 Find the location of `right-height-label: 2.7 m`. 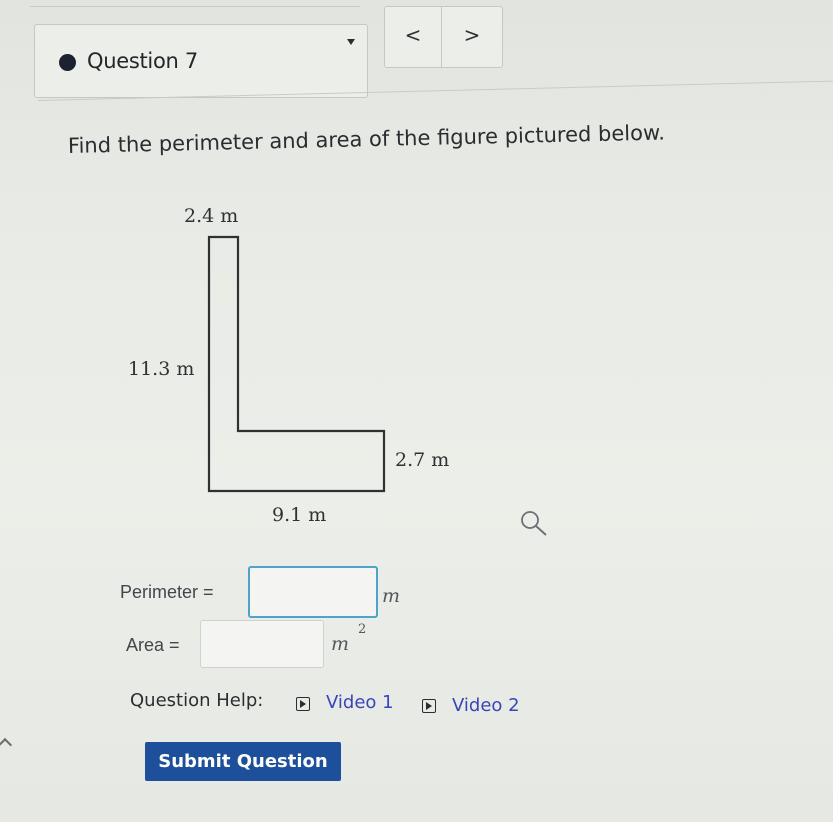

right-height-label: 2.7 m is located at coordinates (422, 460).